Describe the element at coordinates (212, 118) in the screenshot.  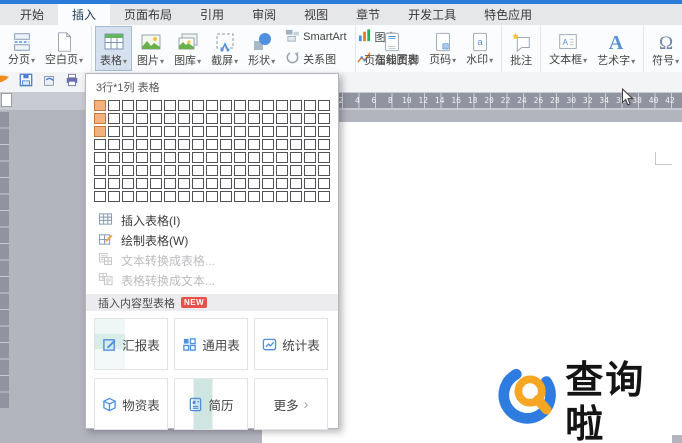
I see `grid-cell-r2c9` at that location.